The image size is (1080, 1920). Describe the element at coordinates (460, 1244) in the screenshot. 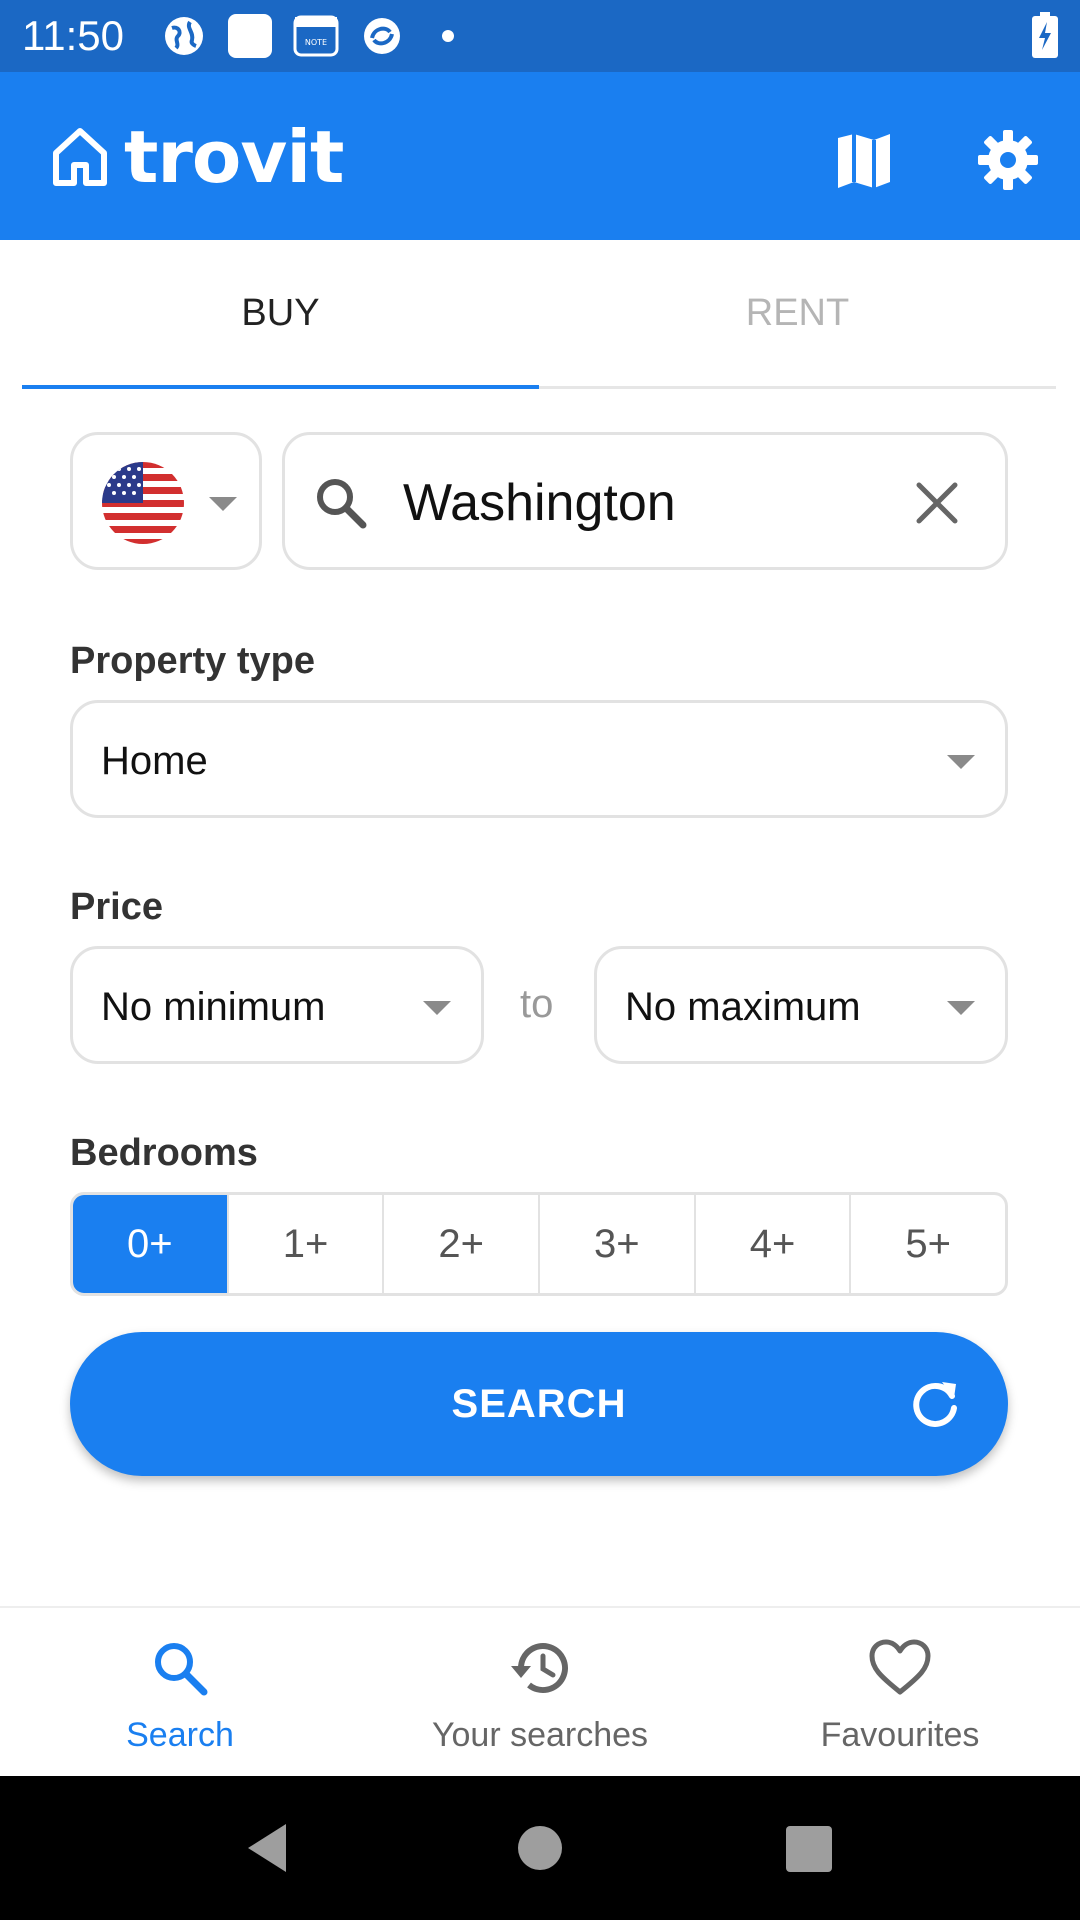

I see `bedrooms-option-2: 2+` at that location.